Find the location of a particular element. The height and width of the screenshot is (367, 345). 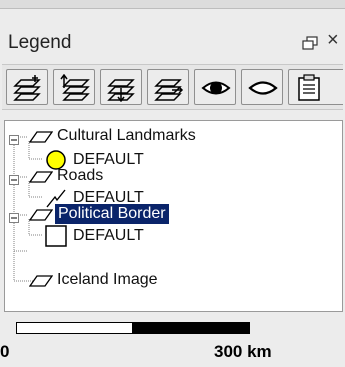

layer-label-iceland-image: Iceland Image is located at coordinates (107, 280).